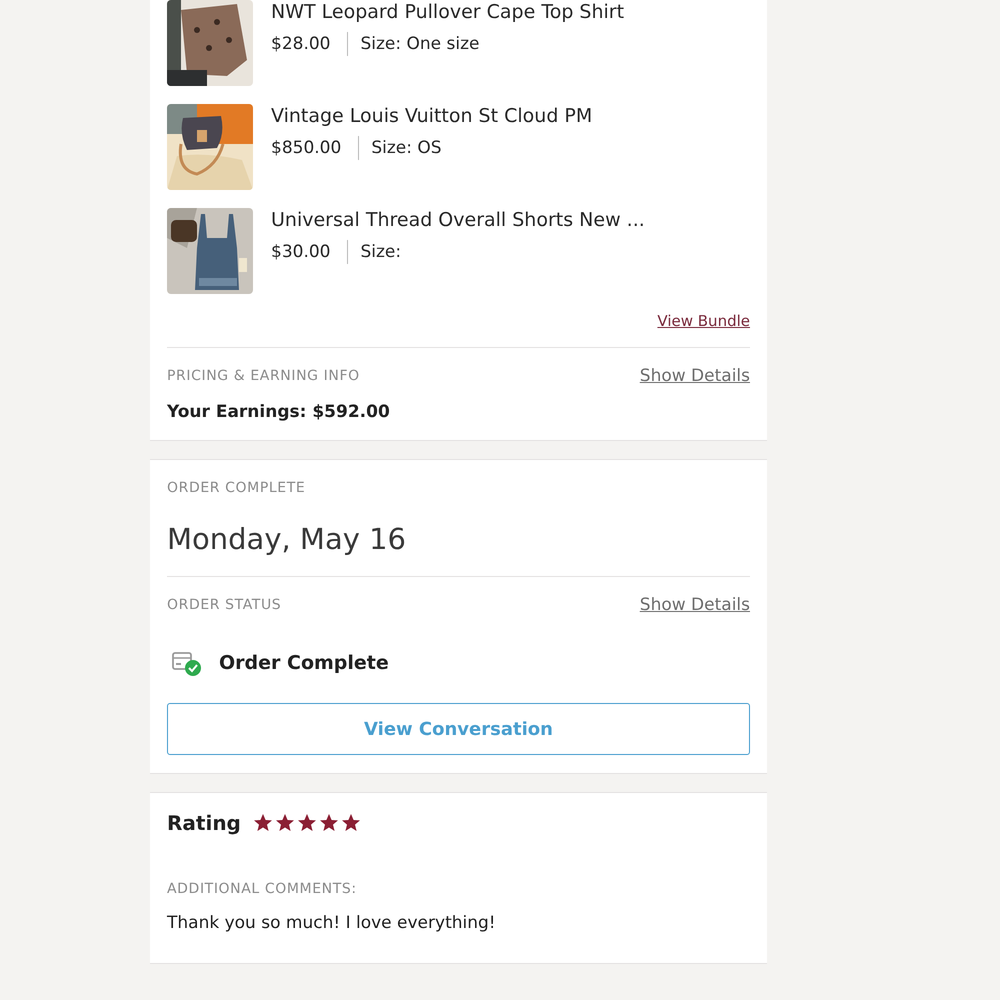  I want to click on item-size: Size:, so click(381, 252).